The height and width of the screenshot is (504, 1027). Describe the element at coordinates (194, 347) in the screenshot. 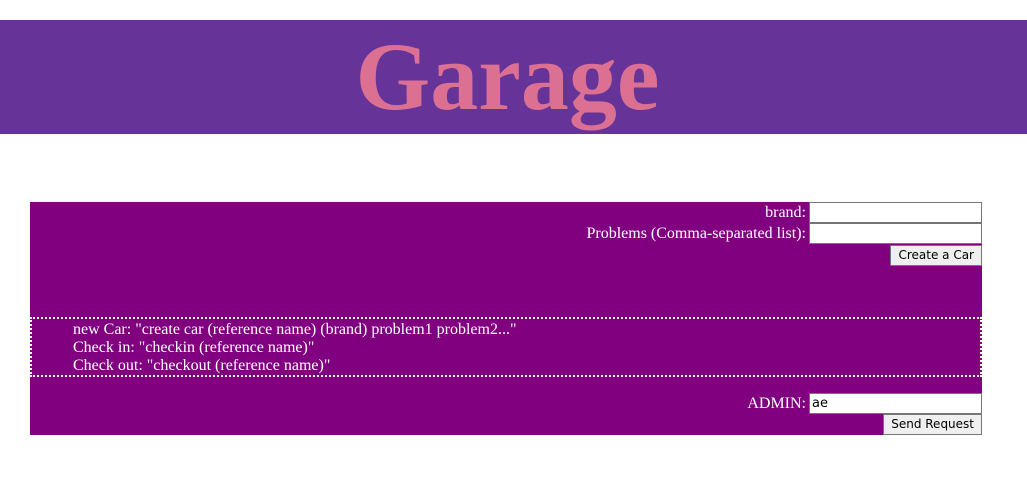

I see `help-line-check-in: Check in: "checkin (reference name)"` at that location.